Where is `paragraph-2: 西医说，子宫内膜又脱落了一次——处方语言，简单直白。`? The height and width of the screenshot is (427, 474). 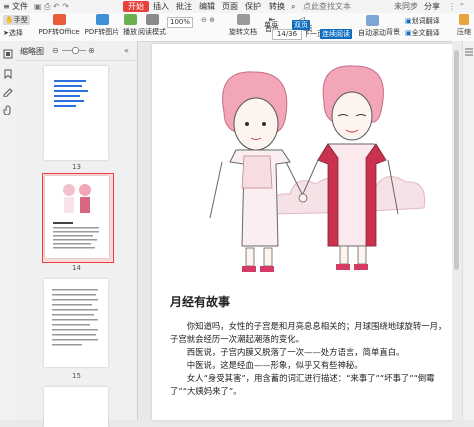
paragraph-2: 西医说，子宫内膜又脱落了一次——处方语言，简单直白。 is located at coordinates (295, 352).